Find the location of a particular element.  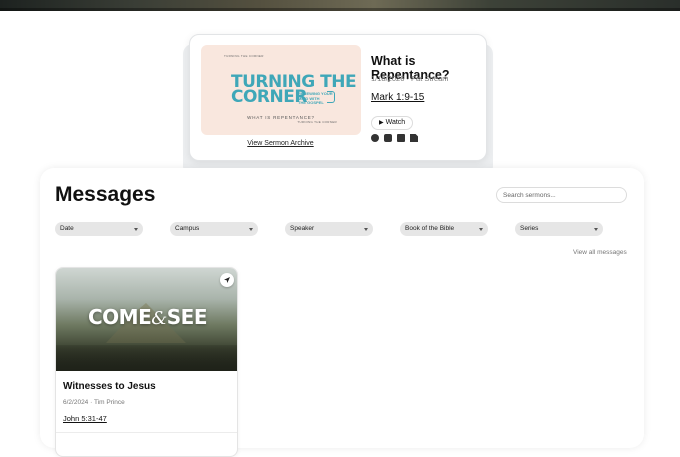

featured-sermon-meta: 1/18/2026 · Pat Stream is located at coordinates (410, 78).